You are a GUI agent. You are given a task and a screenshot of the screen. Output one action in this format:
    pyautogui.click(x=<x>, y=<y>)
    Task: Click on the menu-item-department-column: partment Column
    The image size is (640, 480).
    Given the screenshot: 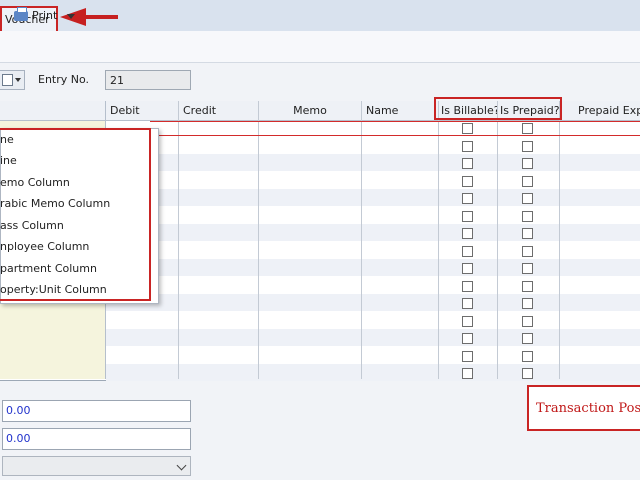 What is the action you would take?
    pyautogui.click(x=48, y=268)
    